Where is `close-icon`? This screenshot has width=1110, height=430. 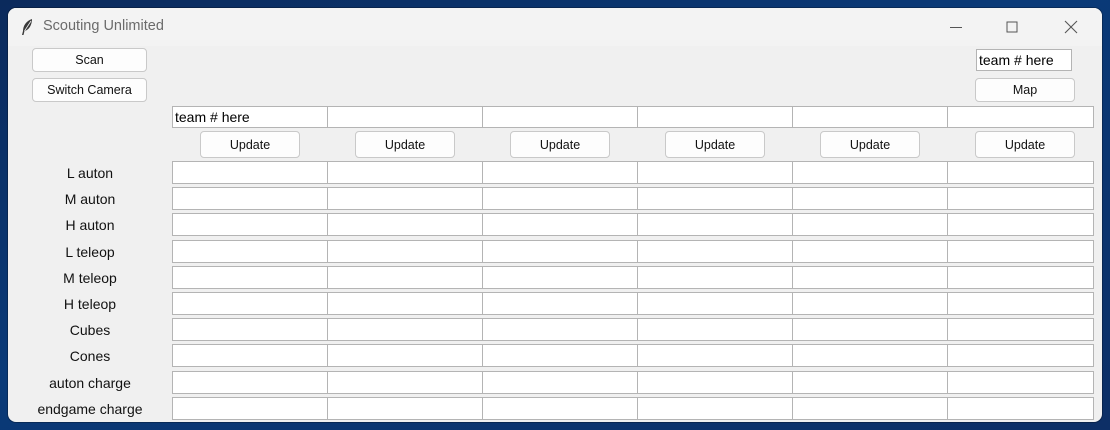 close-icon is located at coordinates (1071, 27).